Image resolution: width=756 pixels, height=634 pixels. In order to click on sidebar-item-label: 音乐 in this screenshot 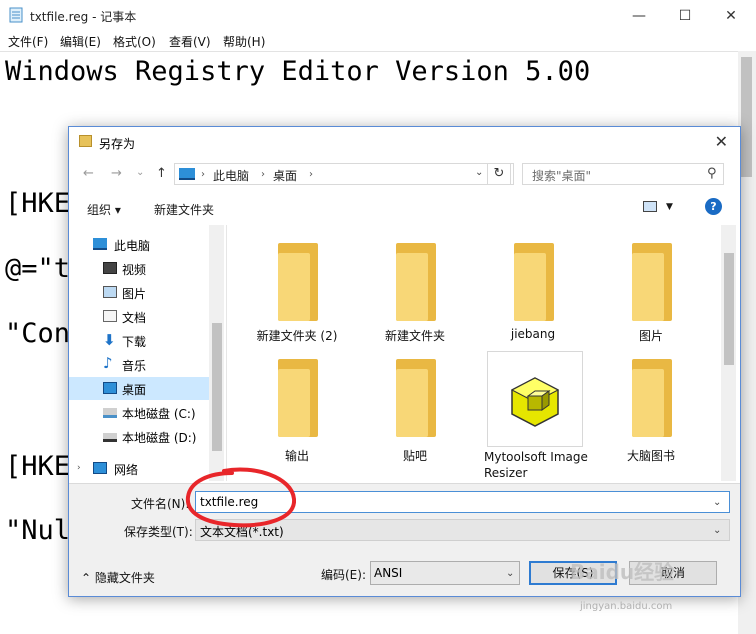, I will do `click(134, 366)`.